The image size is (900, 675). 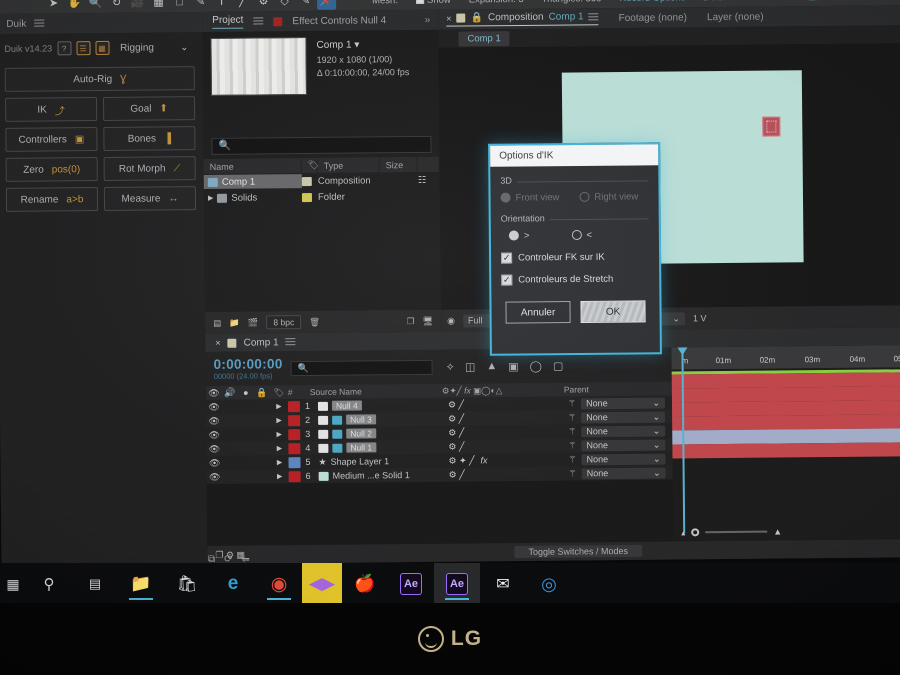 What do you see at coordinates (608, 197) in the screenshot?
I see `radio-right-view: Right view` at bounding box center [608, 197].